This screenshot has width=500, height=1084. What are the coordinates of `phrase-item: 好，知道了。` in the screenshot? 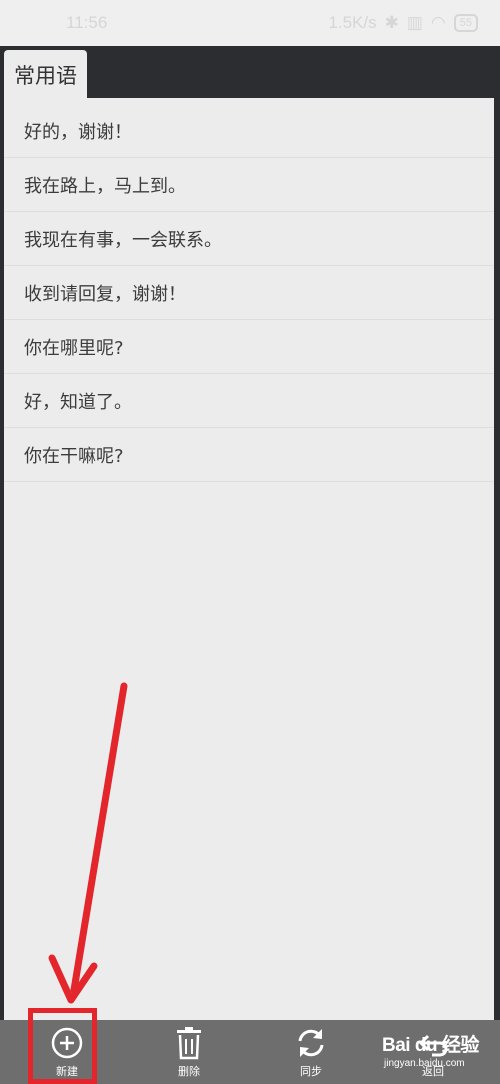 It's located at (249, 401).